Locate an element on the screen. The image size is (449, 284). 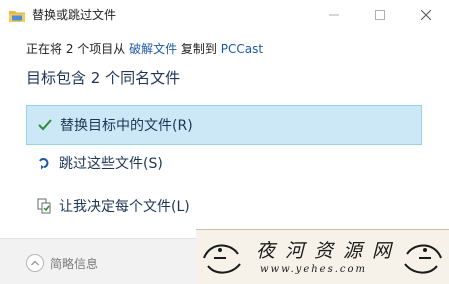
decide-each-file-option: 让我决定每个文件(L) is located at coordinates (224, 206).